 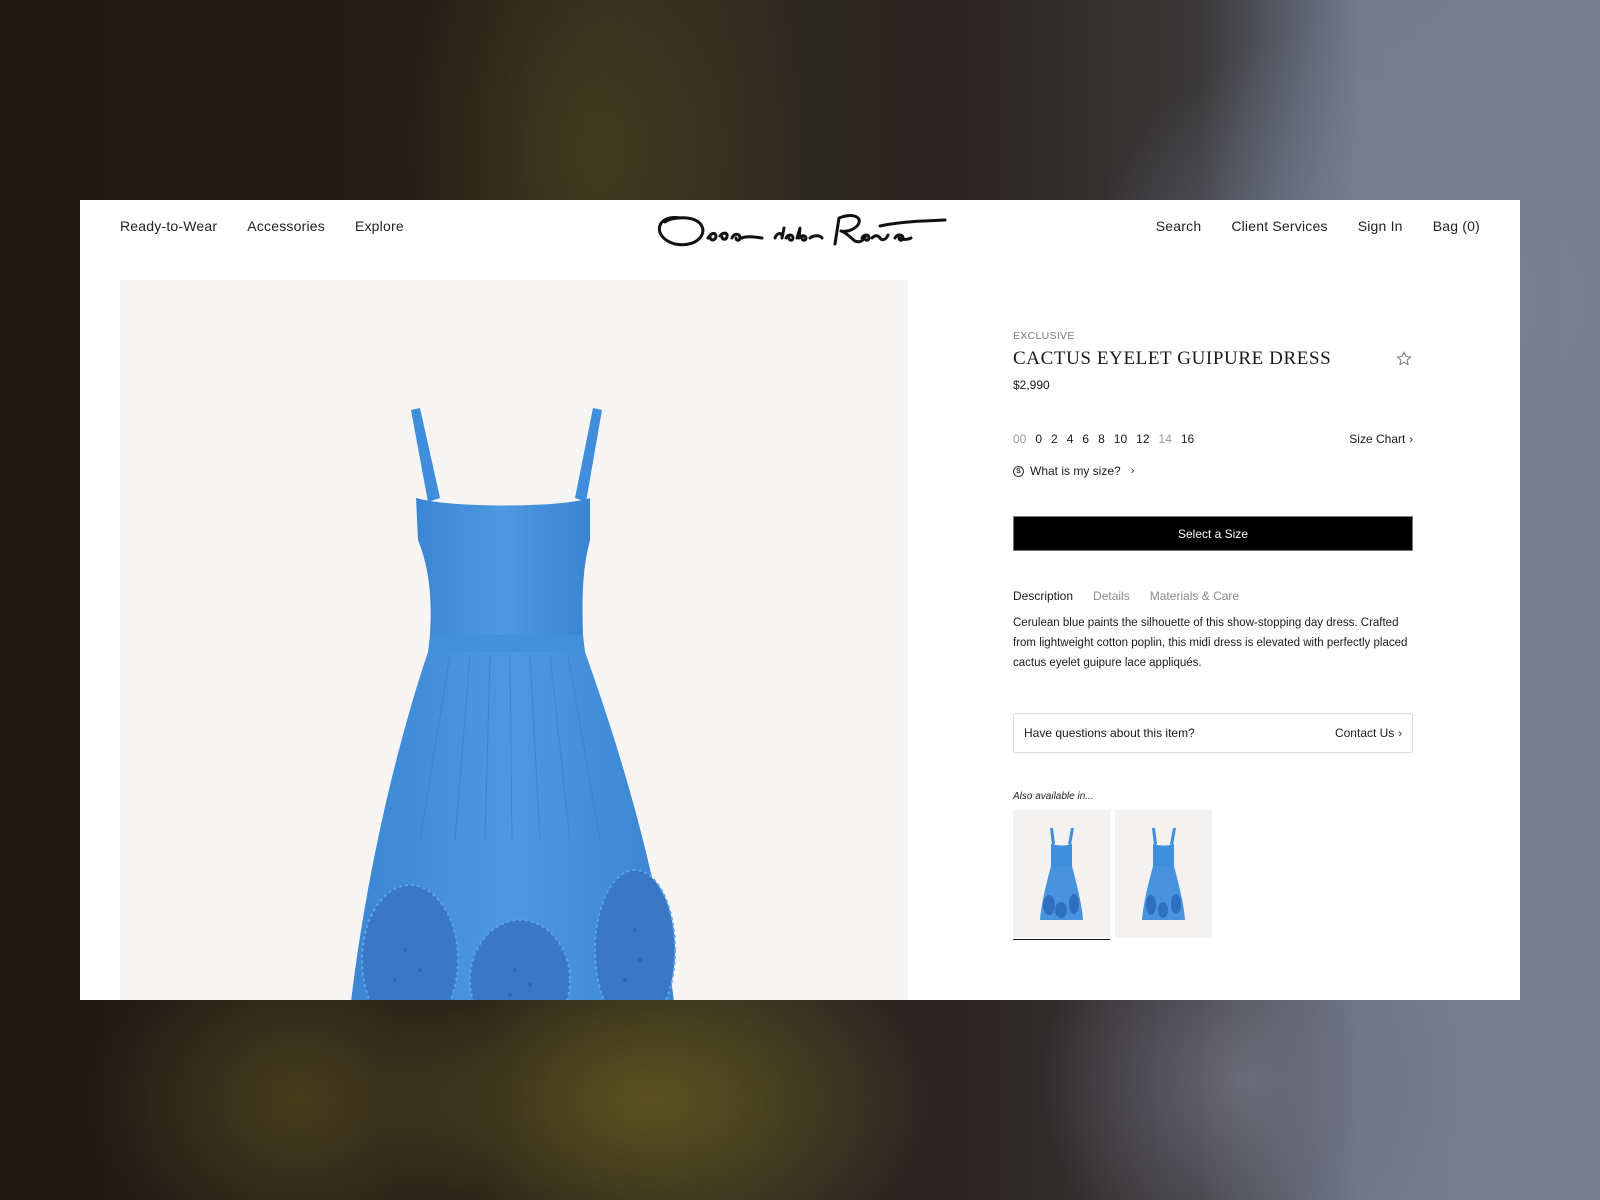 I want to click on dress-bodice, so click(x=503, y=566).